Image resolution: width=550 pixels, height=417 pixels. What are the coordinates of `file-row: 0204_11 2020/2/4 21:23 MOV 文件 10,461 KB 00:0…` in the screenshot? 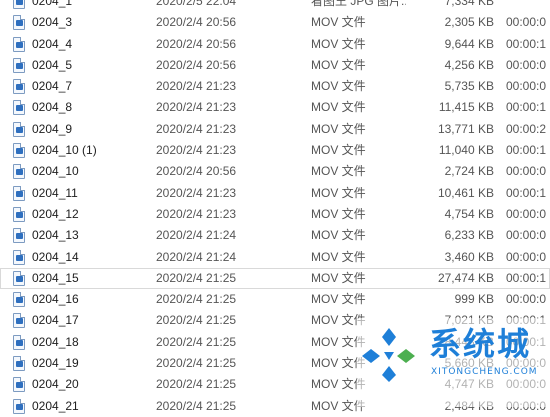 It's located at (275, 193).